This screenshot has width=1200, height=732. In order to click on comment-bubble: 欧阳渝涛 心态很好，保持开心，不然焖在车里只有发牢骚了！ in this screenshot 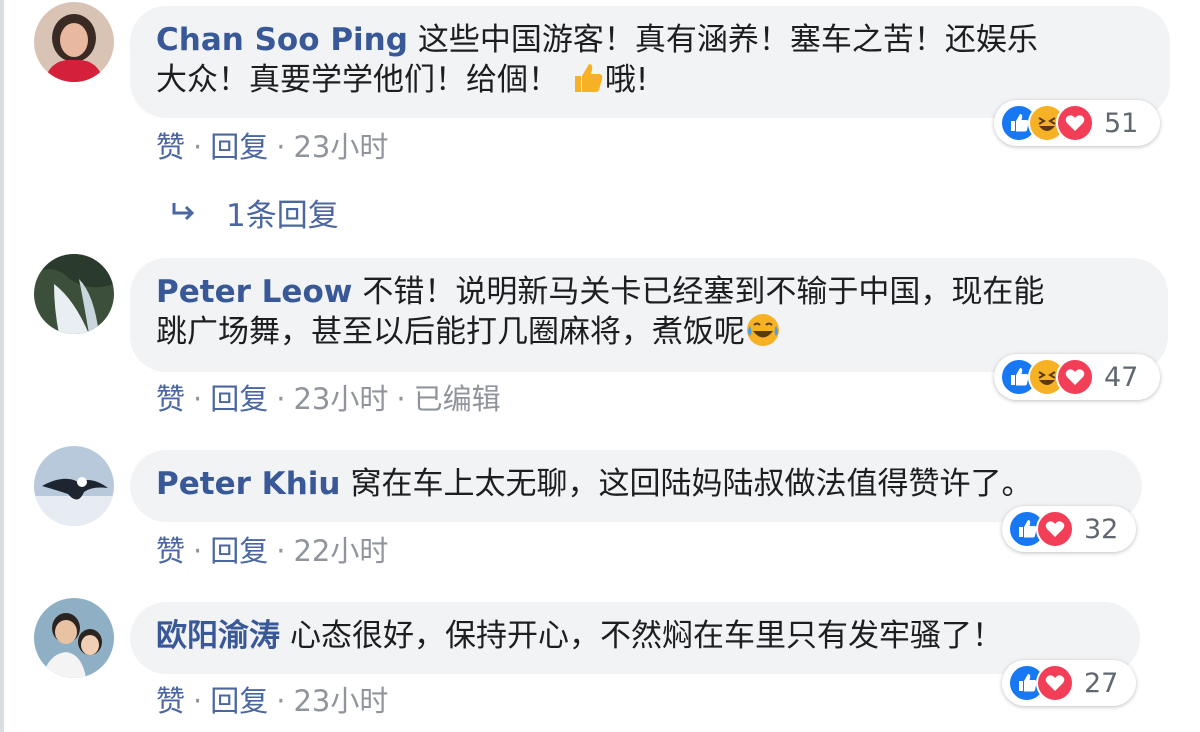, I will do `click(635, 638)`.